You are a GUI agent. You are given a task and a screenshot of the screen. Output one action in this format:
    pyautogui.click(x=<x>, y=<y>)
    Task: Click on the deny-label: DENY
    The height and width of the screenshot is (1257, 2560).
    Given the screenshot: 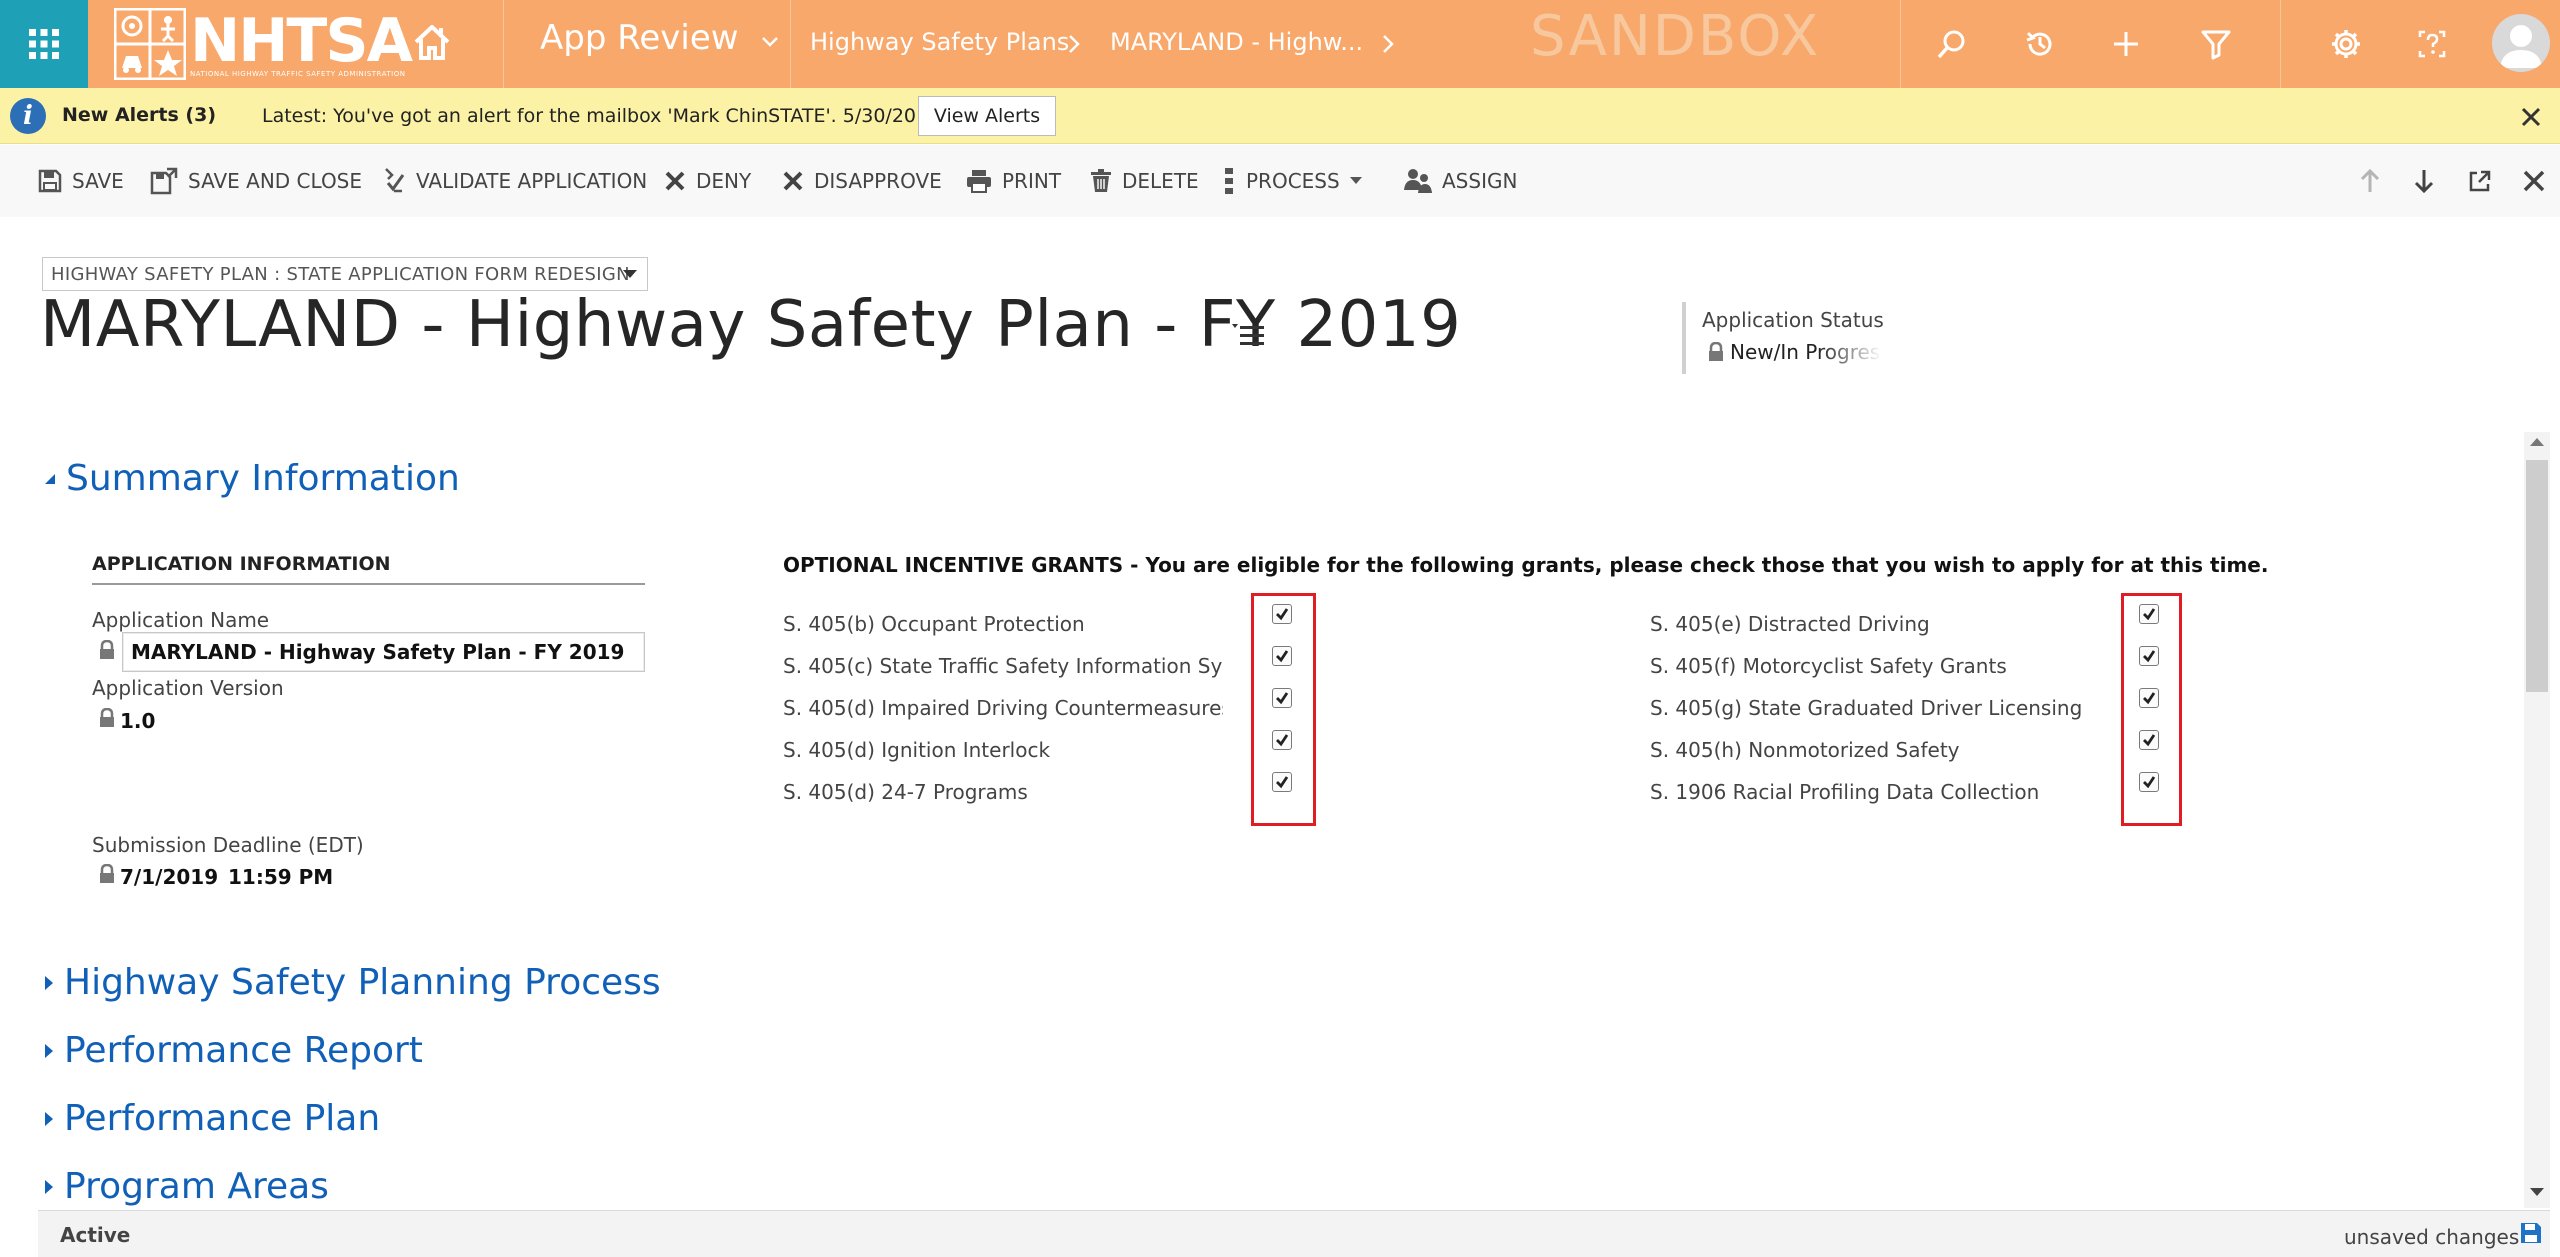 What is the action you would take?
    pyautogui.click(x=724, y=181)
    